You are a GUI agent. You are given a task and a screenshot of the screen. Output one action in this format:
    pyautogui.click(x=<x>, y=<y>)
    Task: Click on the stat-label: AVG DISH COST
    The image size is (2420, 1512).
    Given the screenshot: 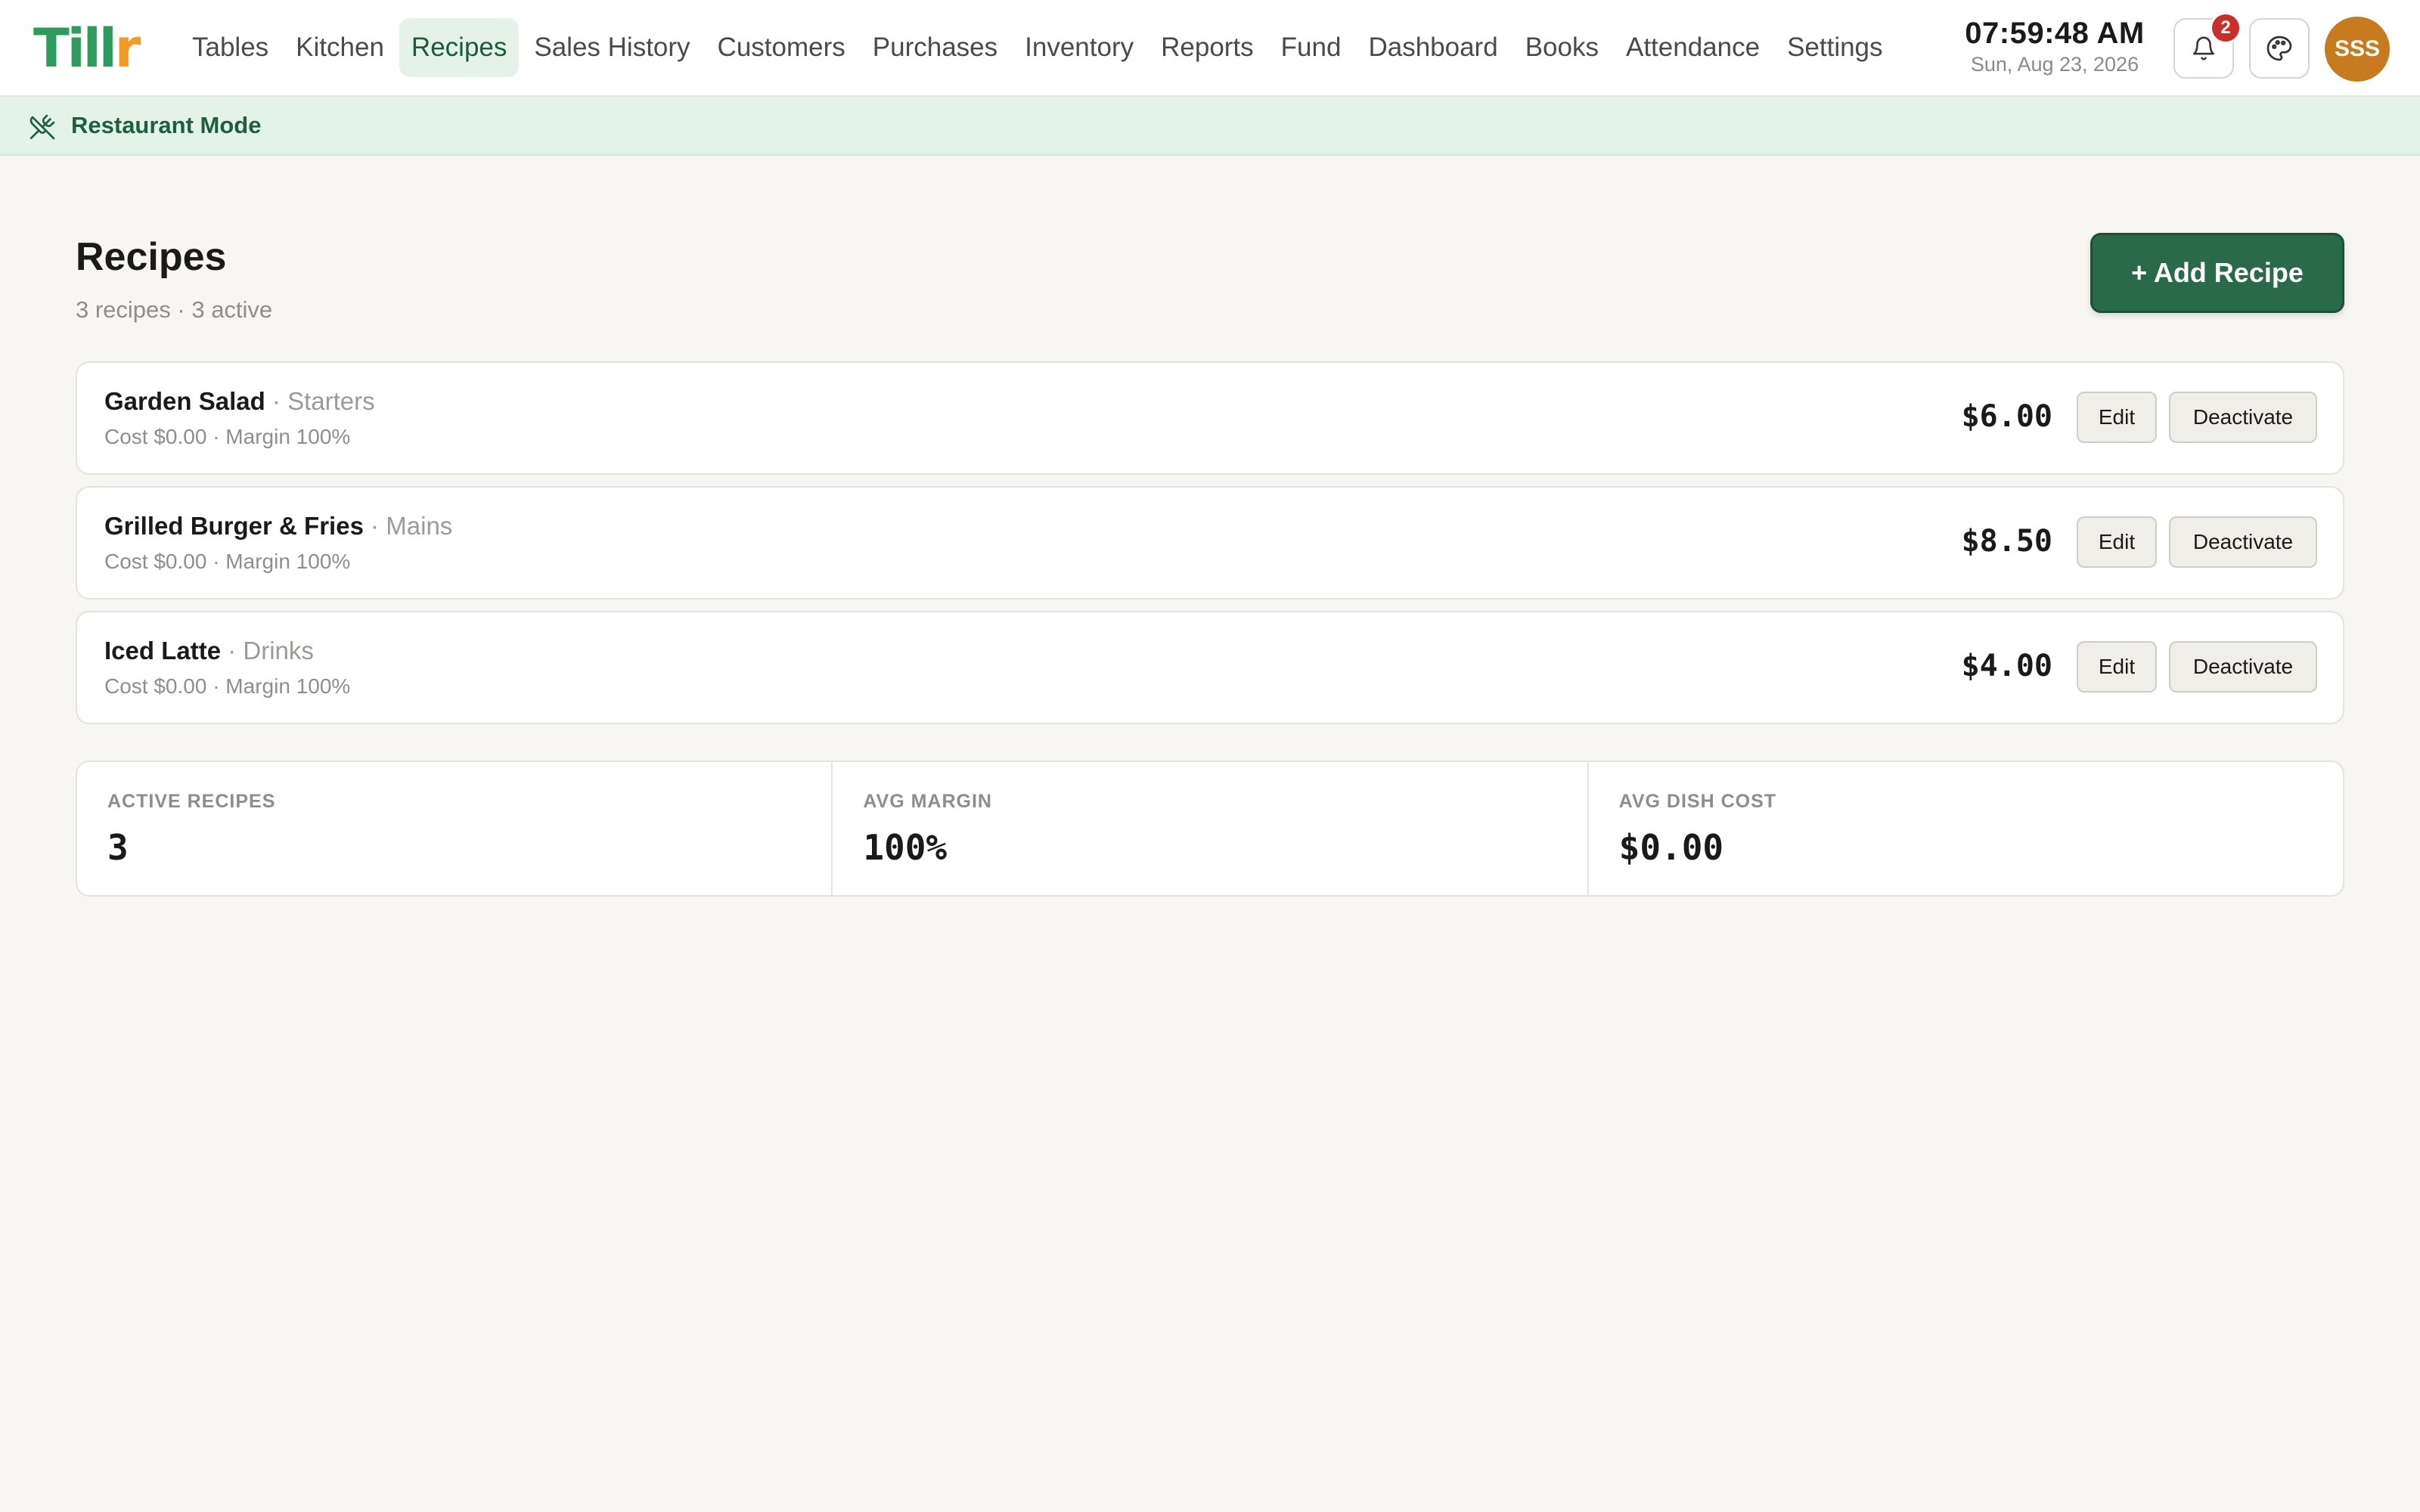 What is the action you would take?
    pyautogui.click(x=1697, y=801)
    